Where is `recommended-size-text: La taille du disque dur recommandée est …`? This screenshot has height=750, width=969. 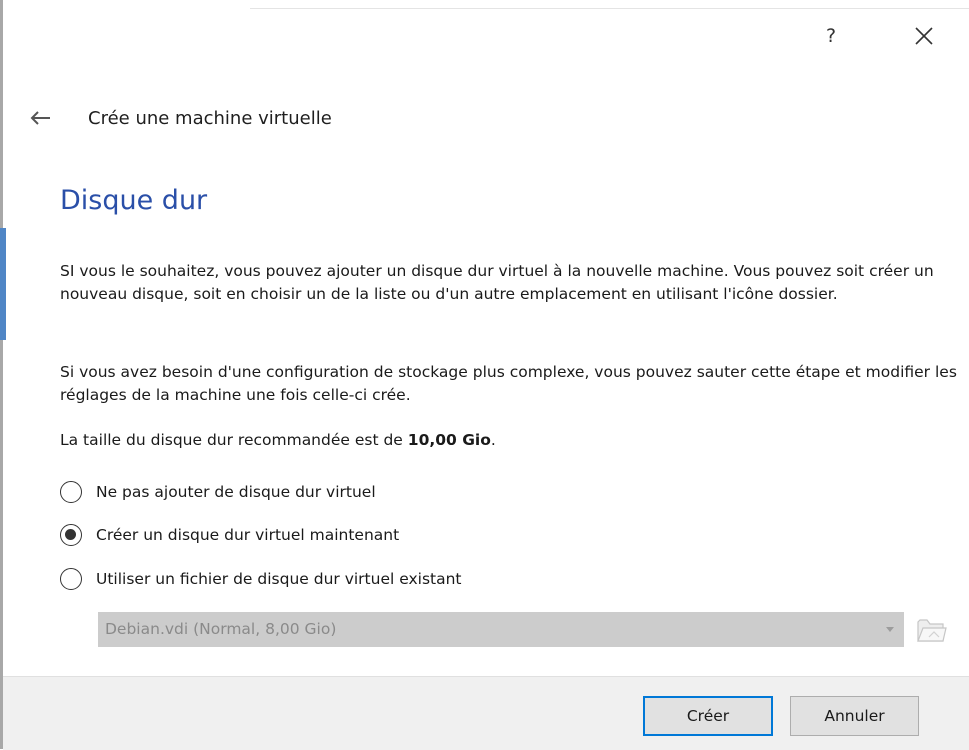
recommended-size-text: La taille du disque dur recommandée est … is located at coordinates (510, 440).